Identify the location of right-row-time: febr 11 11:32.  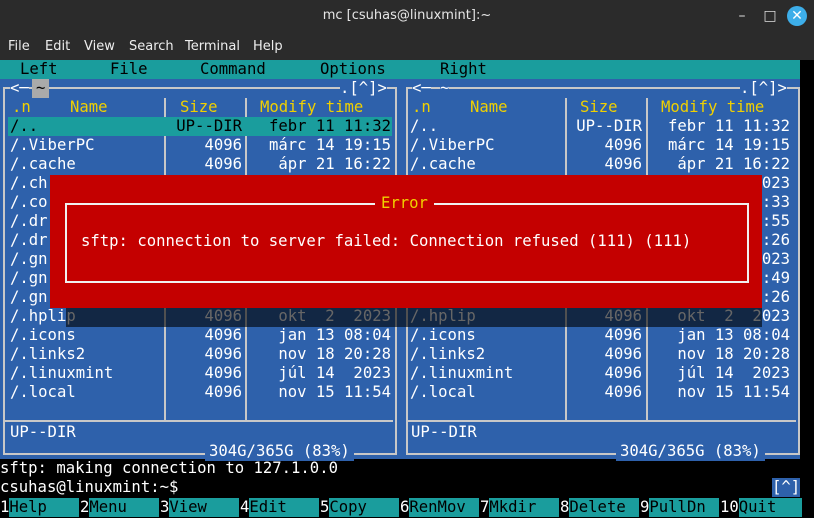
(719, 126).